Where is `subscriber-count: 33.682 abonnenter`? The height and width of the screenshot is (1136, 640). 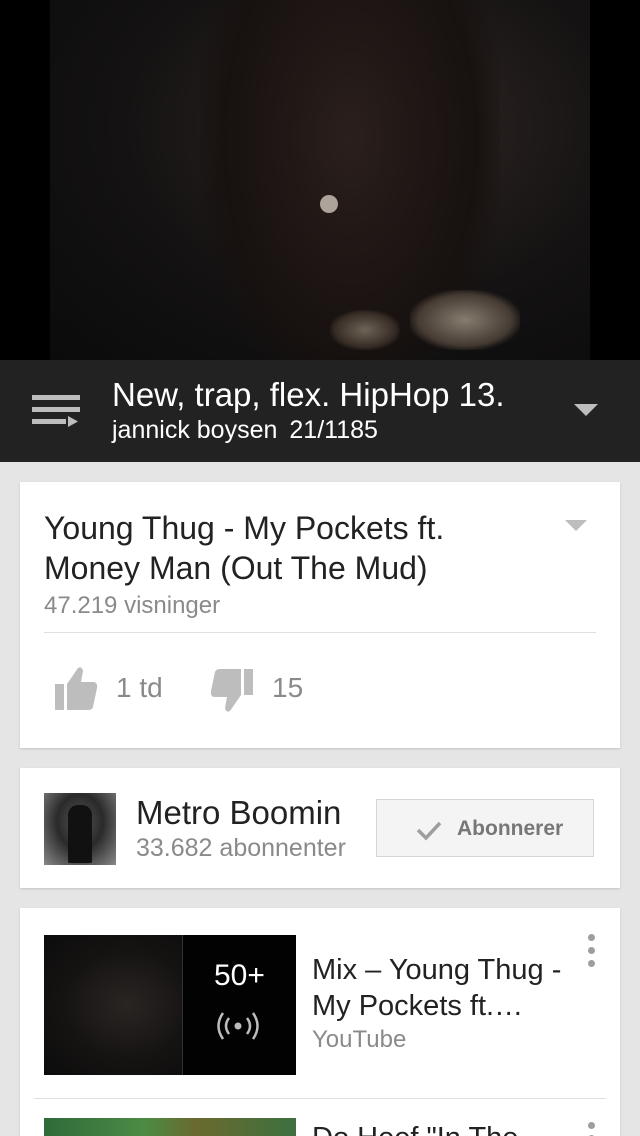
subscriber-count: 33.682 abonnenter is located at coordinates (241, 848).